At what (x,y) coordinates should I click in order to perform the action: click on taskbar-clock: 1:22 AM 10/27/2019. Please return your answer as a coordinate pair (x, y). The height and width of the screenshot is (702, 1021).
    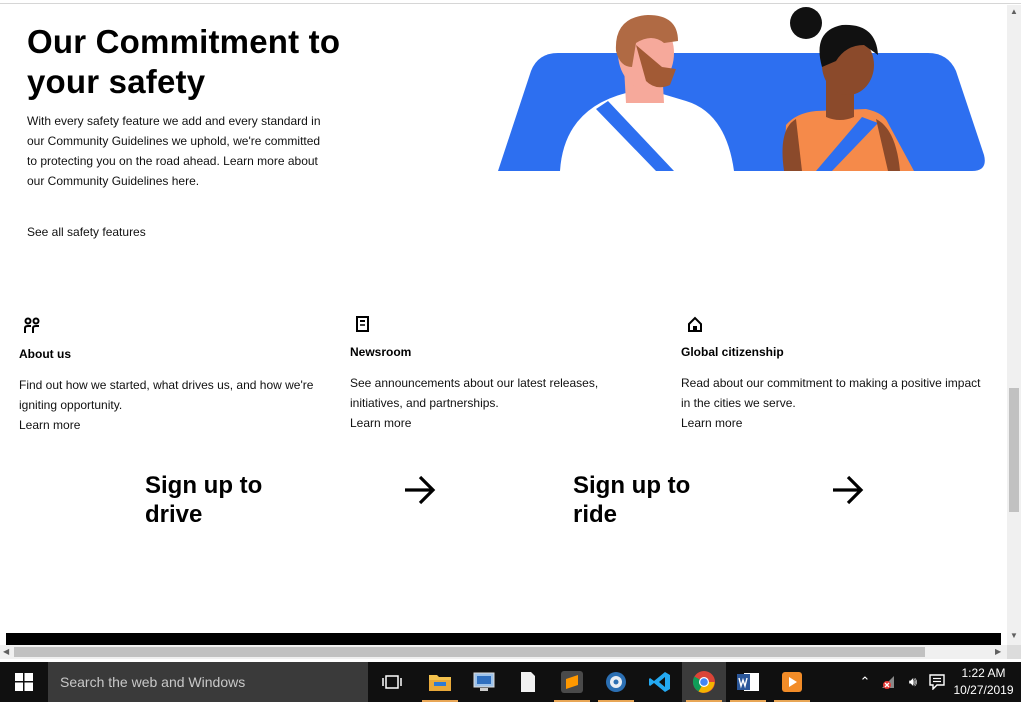
    Looking at the image, I should click on (983, 682).